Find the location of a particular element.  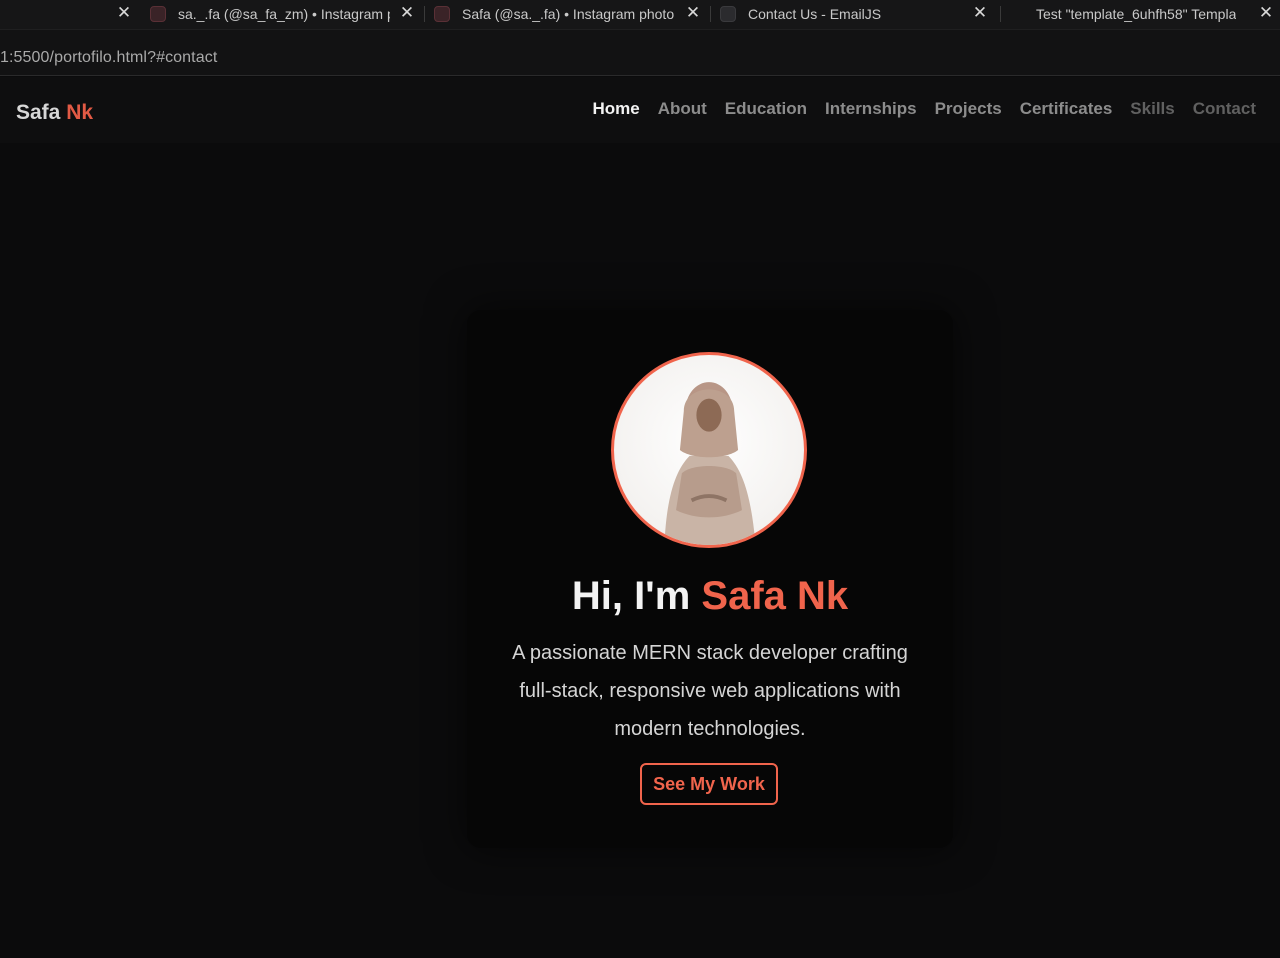

browser-tab: Contact Us - EmailJS is located at coordinates (840, 14).